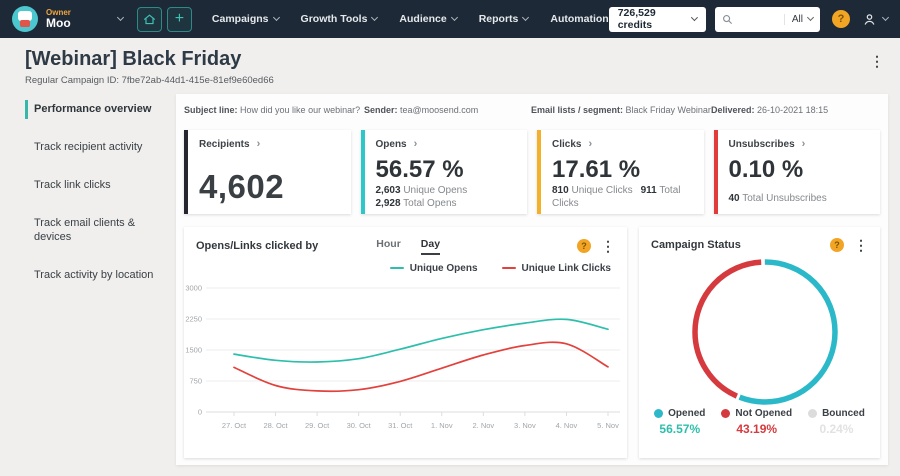 The image size is (900, 476). I want to click on campaign-status-donut, so click(758, 331).